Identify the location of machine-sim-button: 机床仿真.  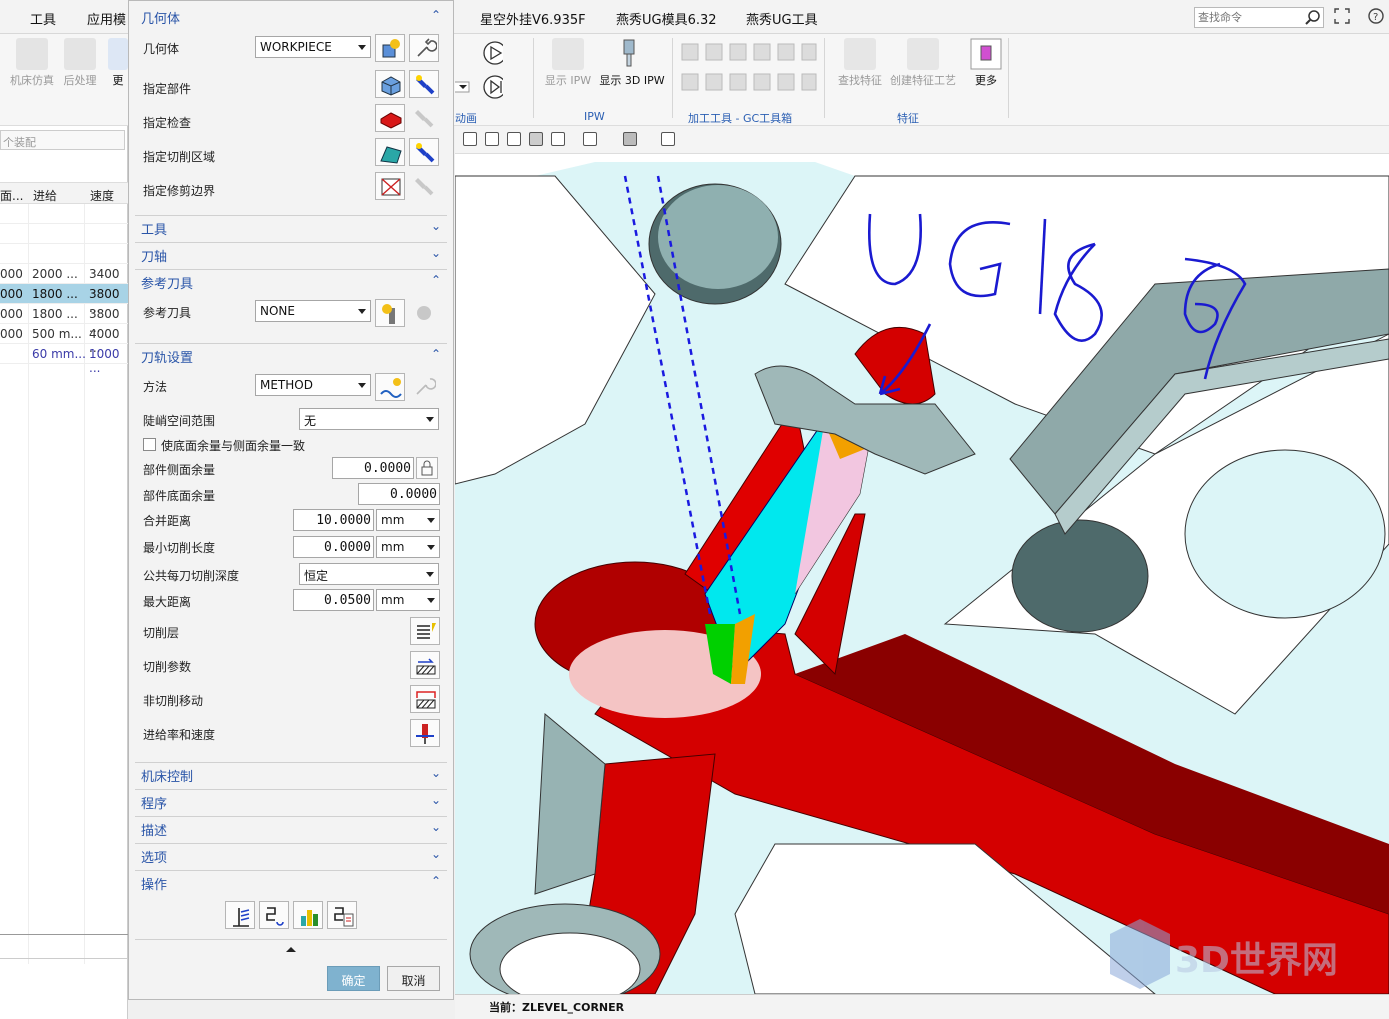
(32, 63).